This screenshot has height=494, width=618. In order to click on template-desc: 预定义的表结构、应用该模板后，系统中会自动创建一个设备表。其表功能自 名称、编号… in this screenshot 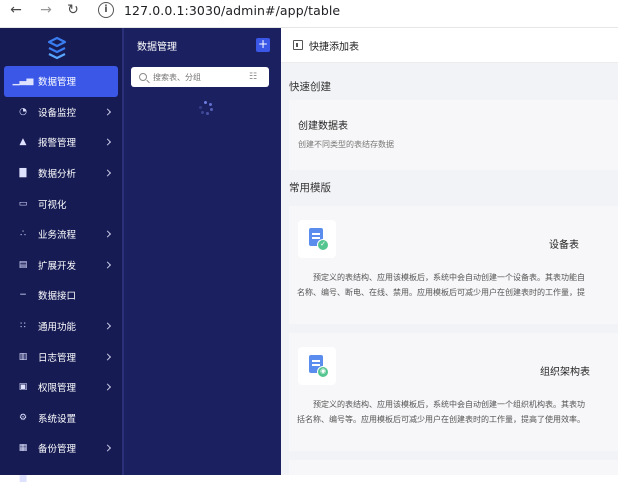, I will do `click(441, 285)`.